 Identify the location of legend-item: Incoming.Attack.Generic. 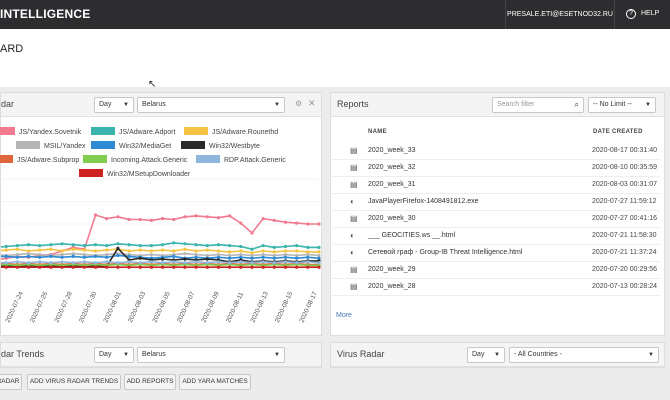
(135, 160).